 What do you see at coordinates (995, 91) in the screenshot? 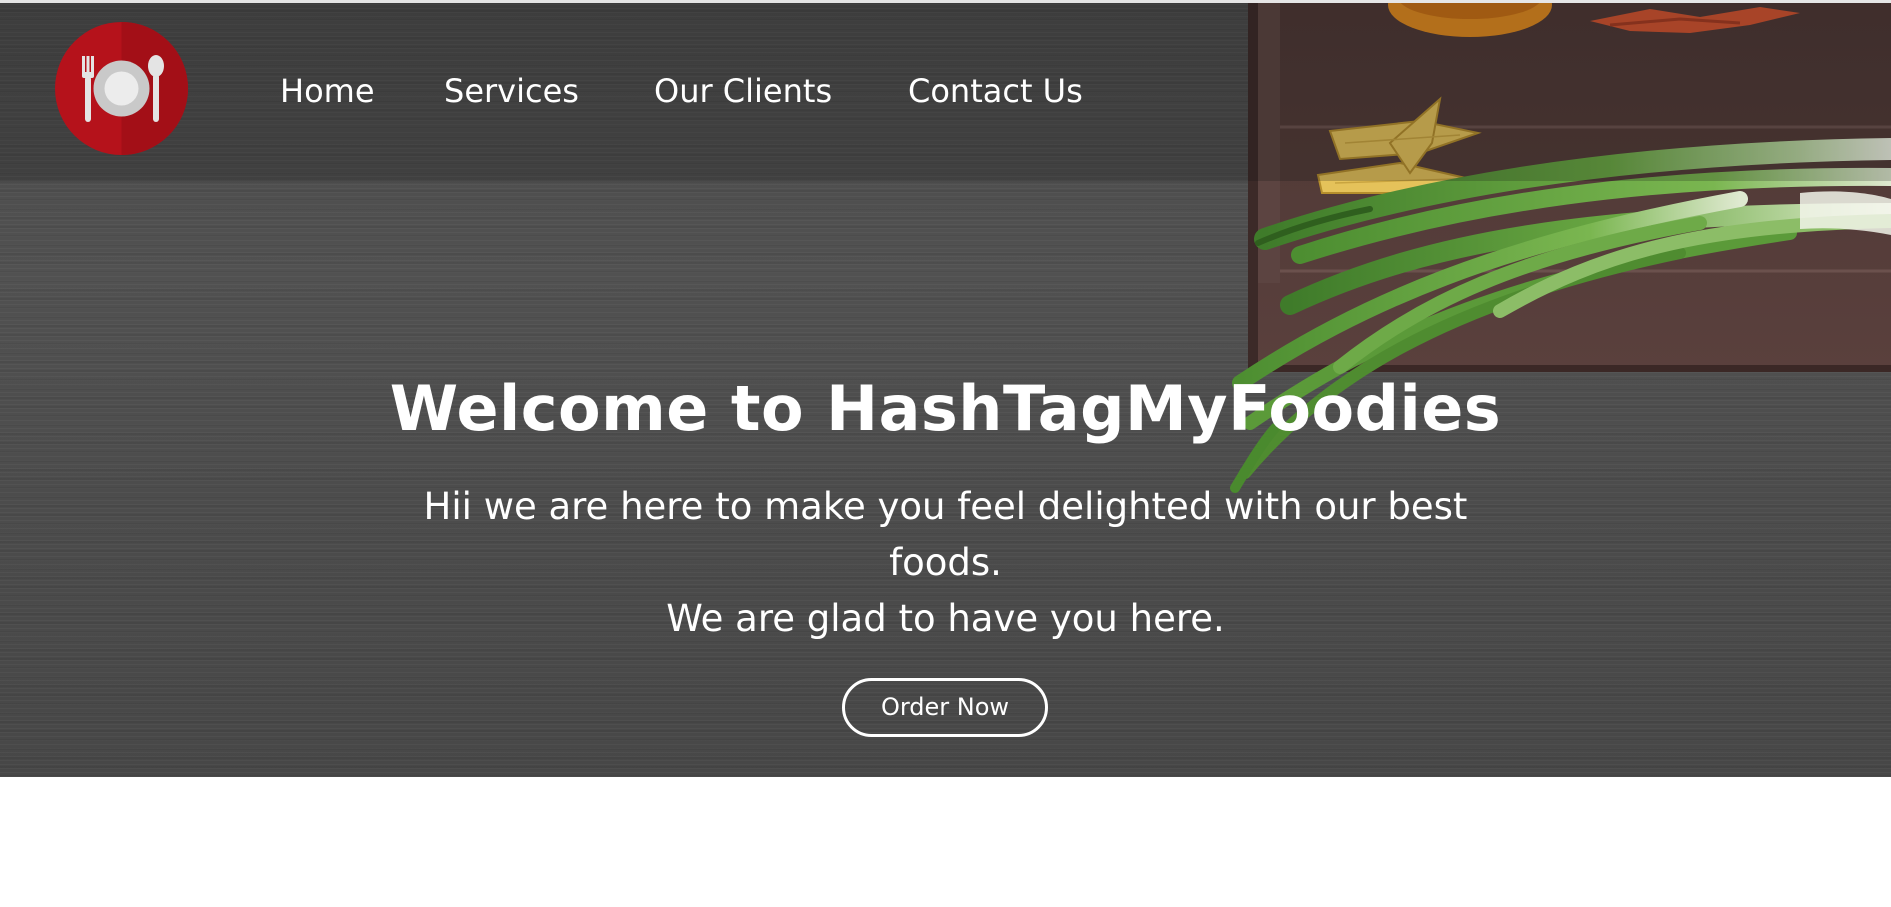
I see `nav-link-contact-us: Contact Us` at bounding box center [995, 91].